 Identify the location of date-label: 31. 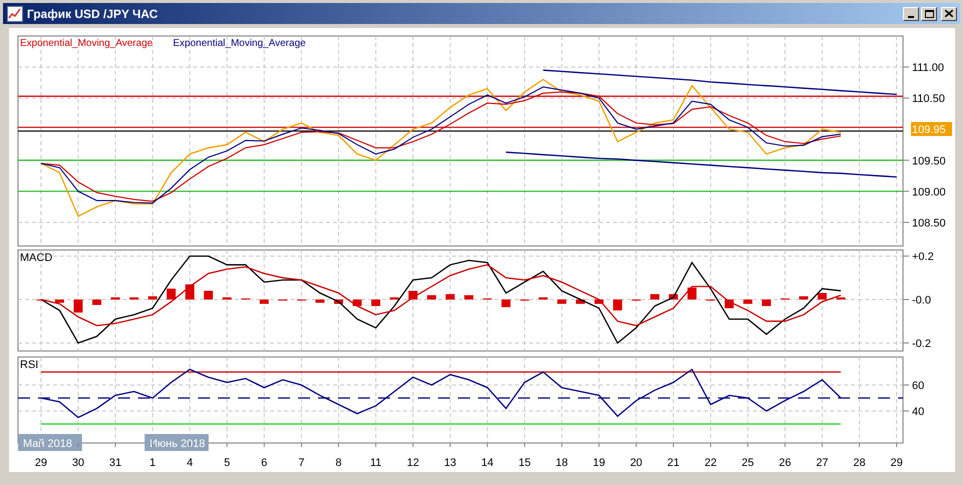
(115, 463).